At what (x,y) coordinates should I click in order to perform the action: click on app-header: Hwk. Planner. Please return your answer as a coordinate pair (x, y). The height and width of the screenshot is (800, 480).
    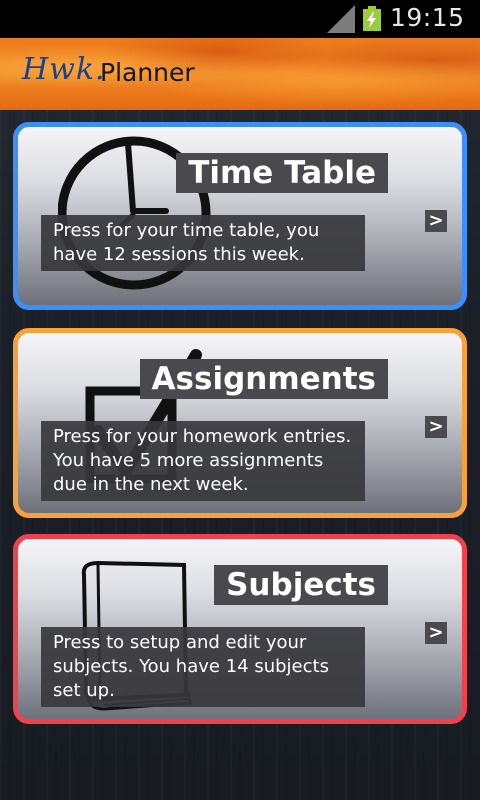
    Looking at the image, I should click on (240, 74).